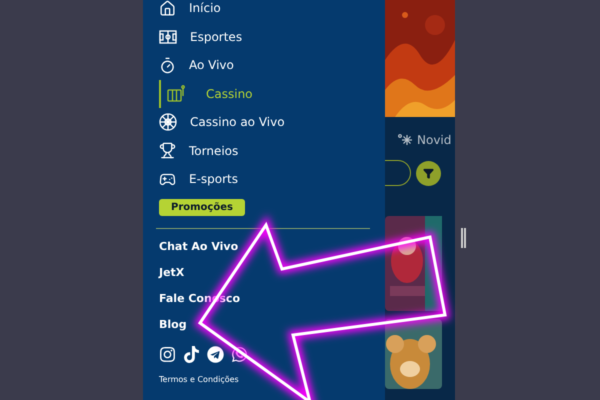  I want to click on promotions-button: Promoções, so click(202, 207).